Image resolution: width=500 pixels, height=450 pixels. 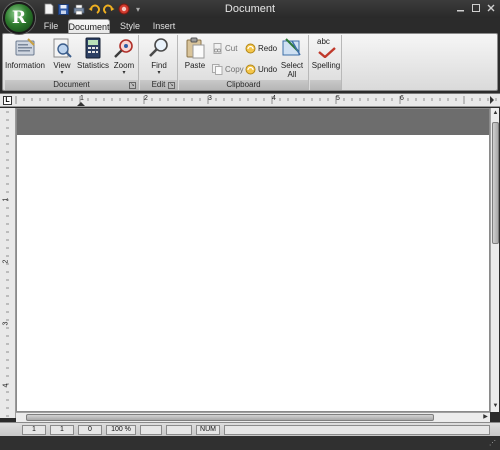 I want to click on zoom-dropdown-icon: ▾, so click(x=124, y=73).